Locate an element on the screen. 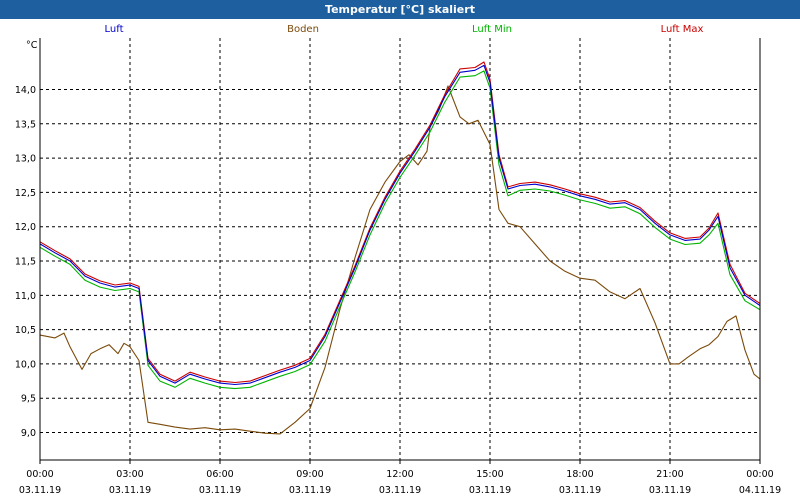  x-tick-time-label: 09:00 is located at coordinates (309, 474).